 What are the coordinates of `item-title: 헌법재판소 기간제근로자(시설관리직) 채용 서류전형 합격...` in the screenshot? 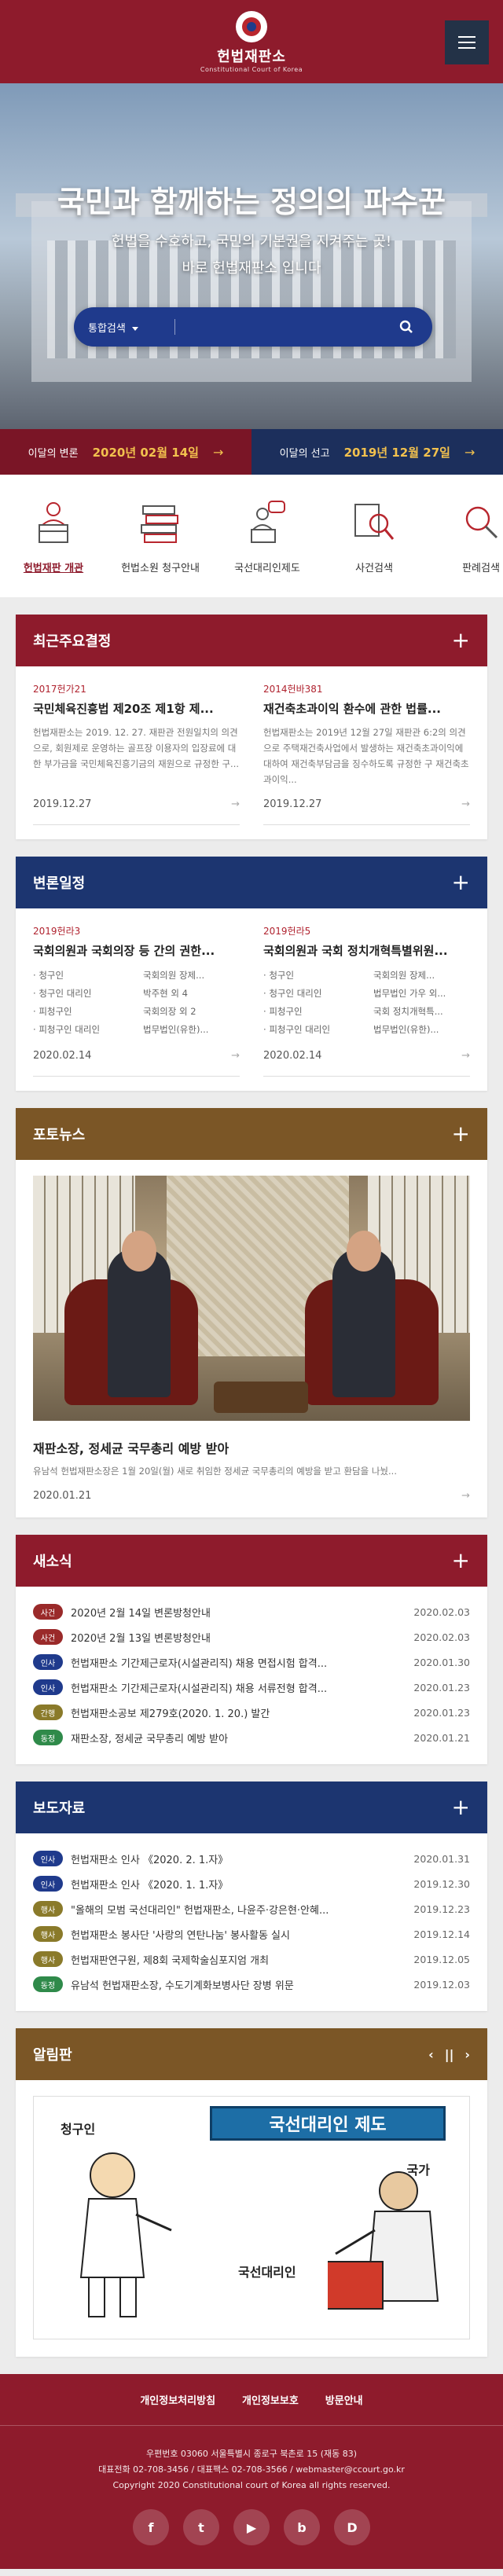 It's located at (199, 1689).